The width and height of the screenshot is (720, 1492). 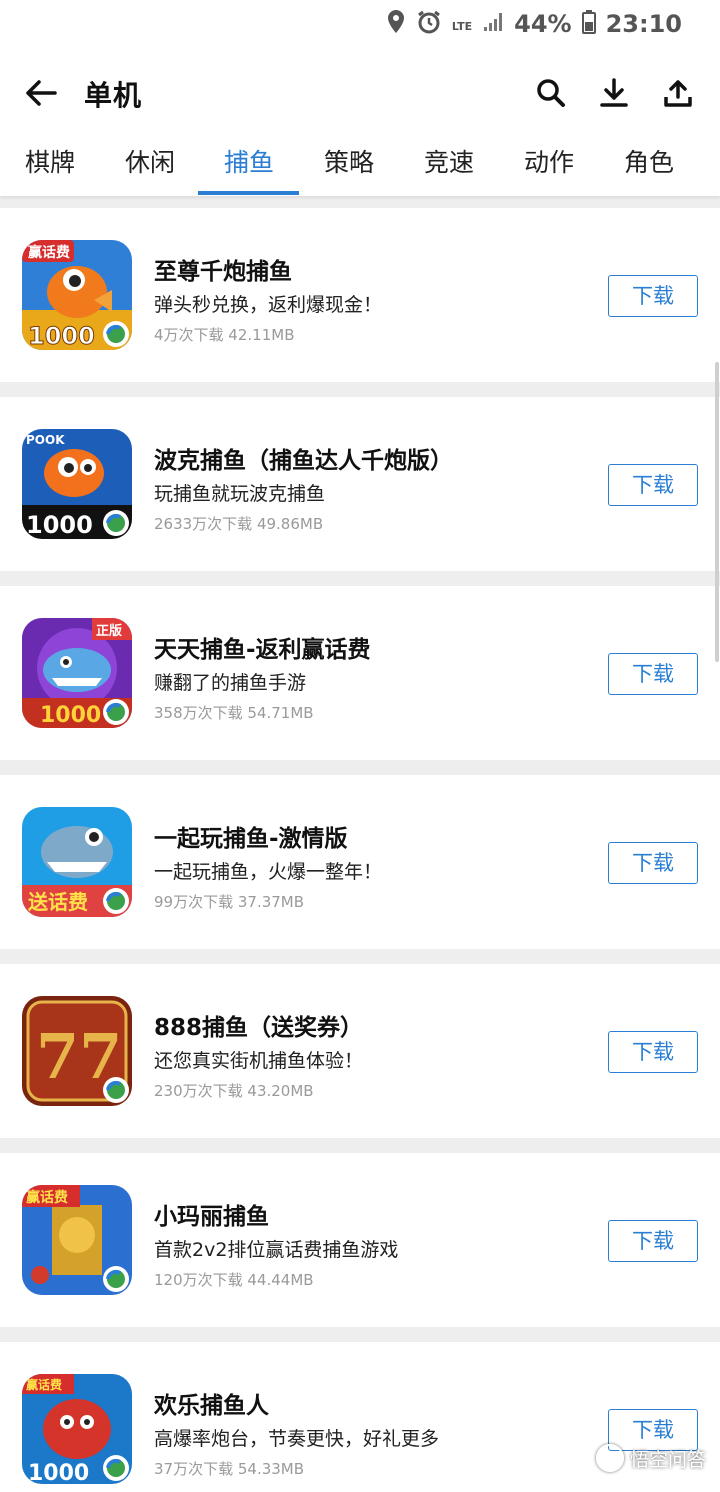 I want to click on upload-icon, so click(x=678, y=93).